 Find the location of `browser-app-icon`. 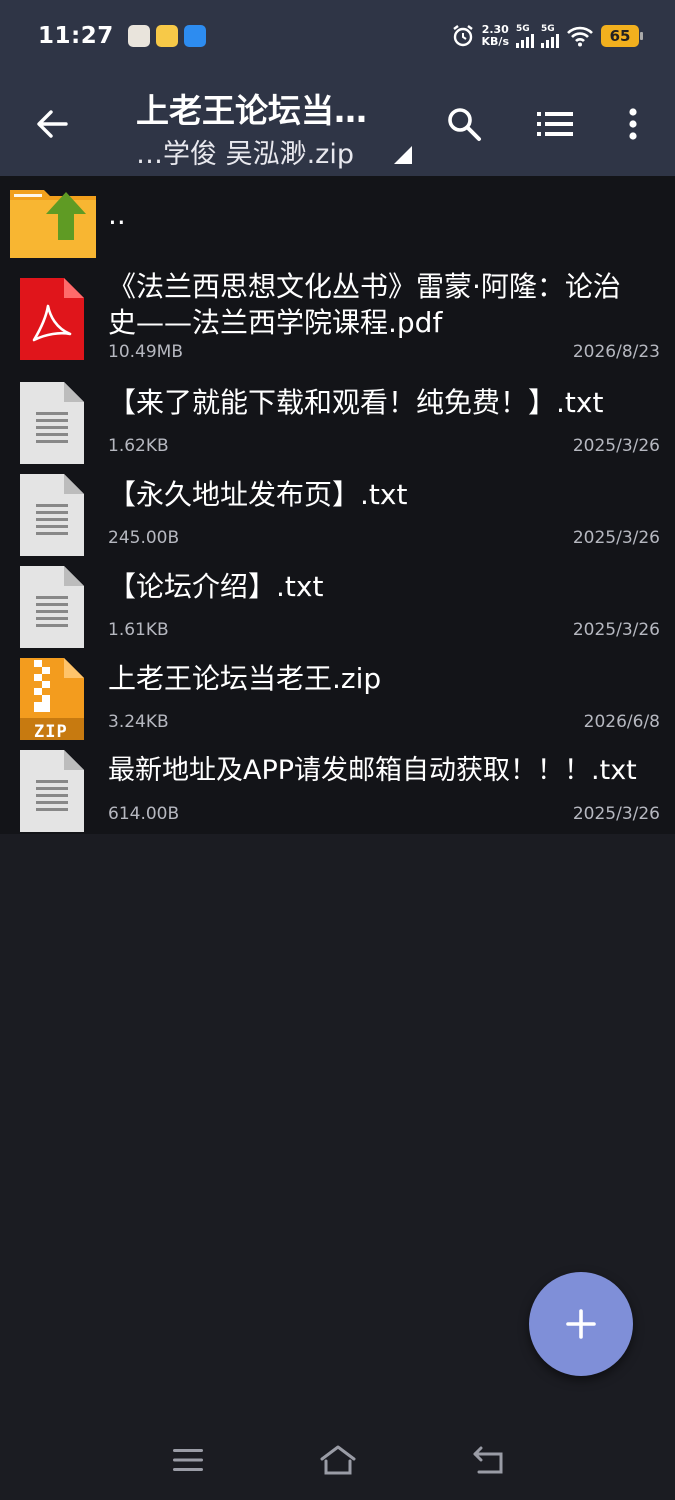

browser-app-icon is located at coordinates (194, 36).